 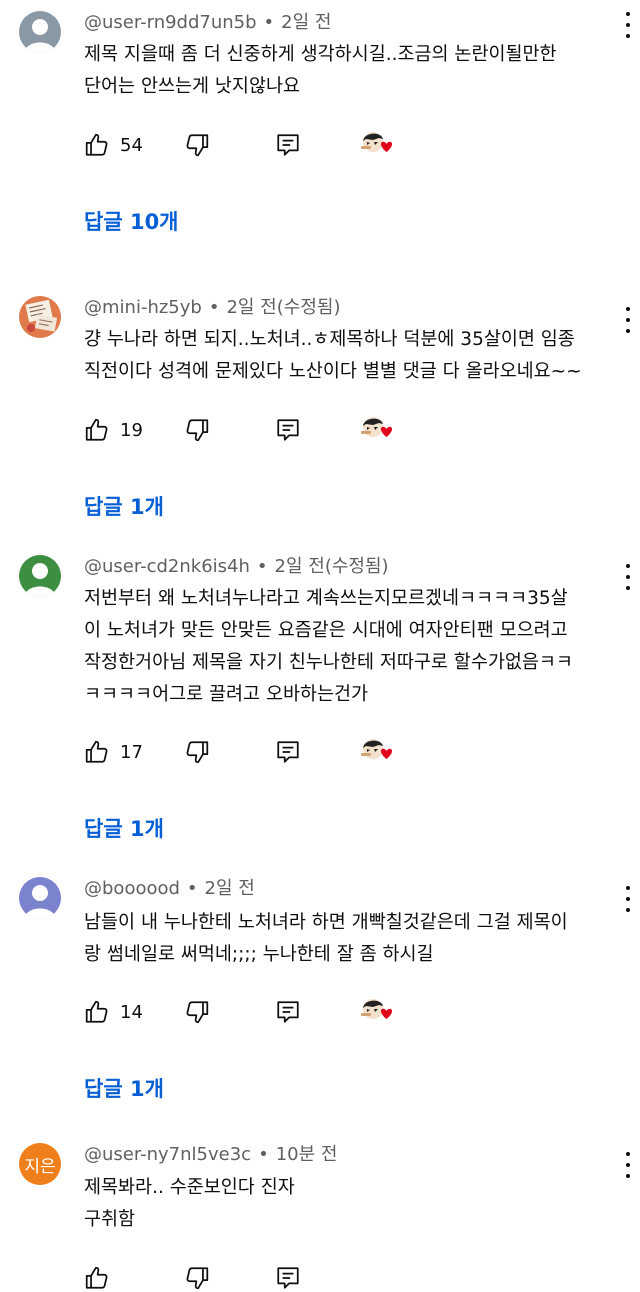 I want to click on like-count: 54, so click(x=131, y=145).